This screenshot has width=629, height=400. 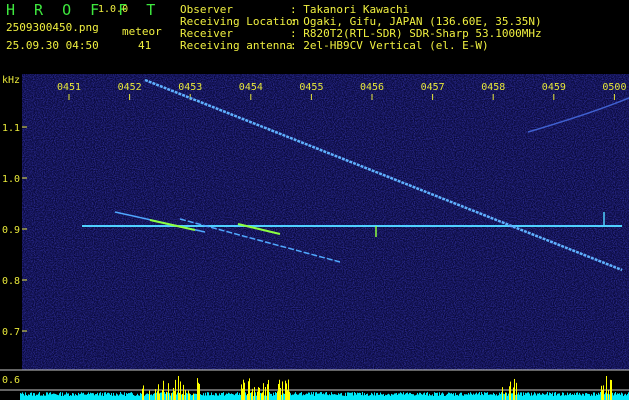 What do you see at coordinates (11, 179) in the screenshot?
I see `freq-tick-label: 1.0` at bounding box center [11, 179].